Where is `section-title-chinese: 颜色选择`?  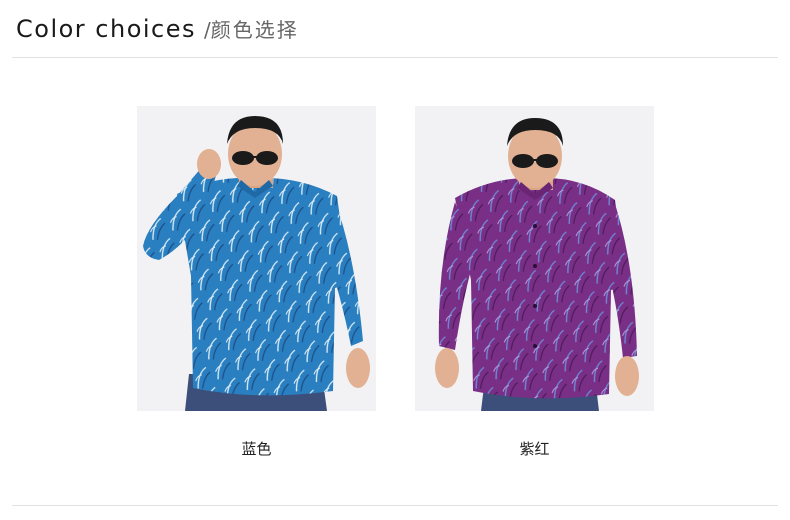
section-title-chinese: 颜色选择 is located at coordinates (254, 30).